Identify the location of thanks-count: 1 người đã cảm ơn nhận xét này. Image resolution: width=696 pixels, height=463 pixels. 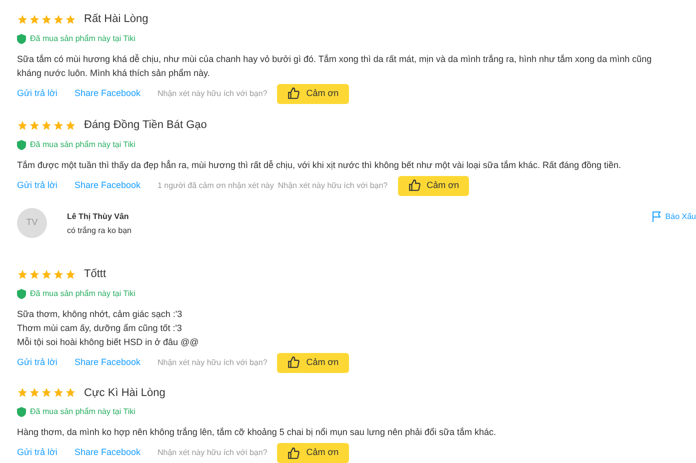
(215, 186).